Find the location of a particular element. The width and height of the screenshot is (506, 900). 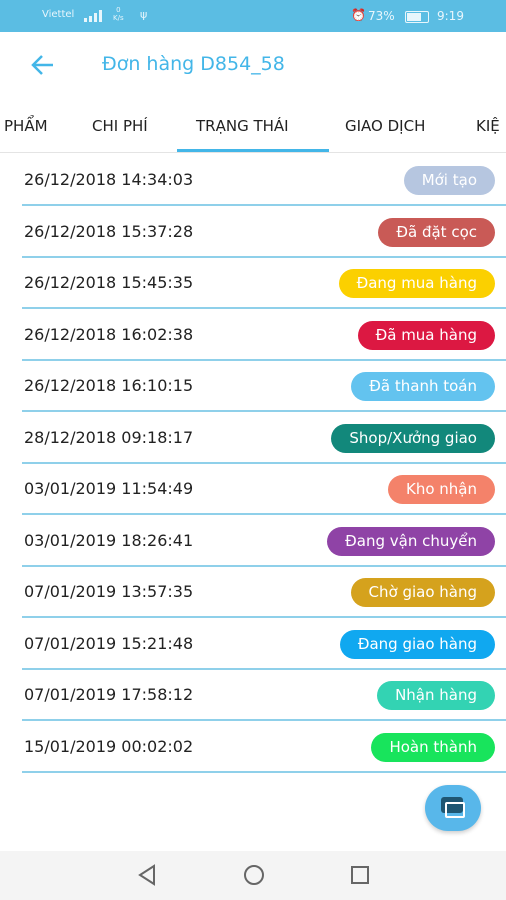

circle-home-icon is located at coordinates (254, 878).